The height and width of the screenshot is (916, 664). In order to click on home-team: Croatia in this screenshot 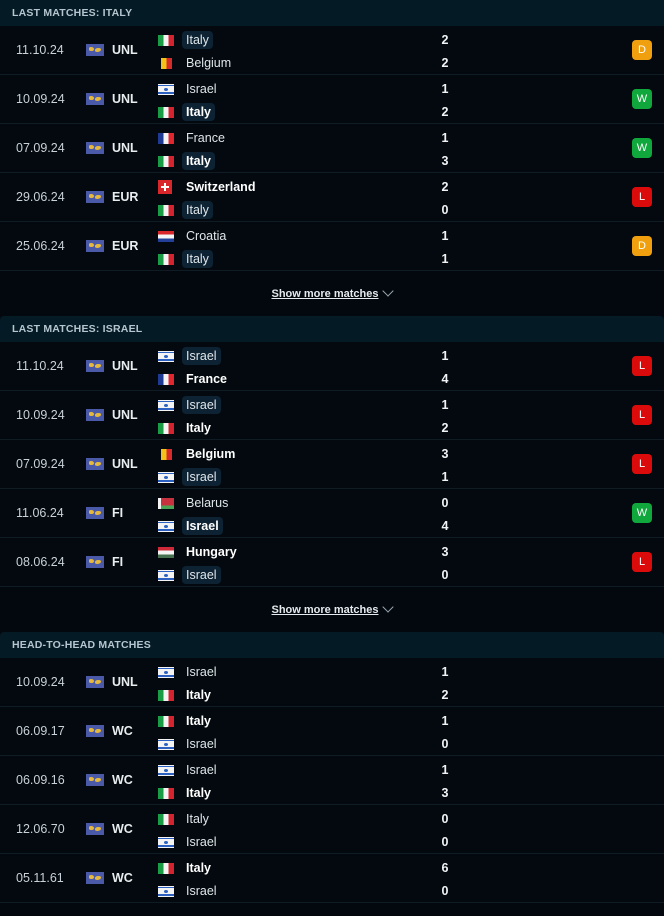, I will do `click(194, 236)`.